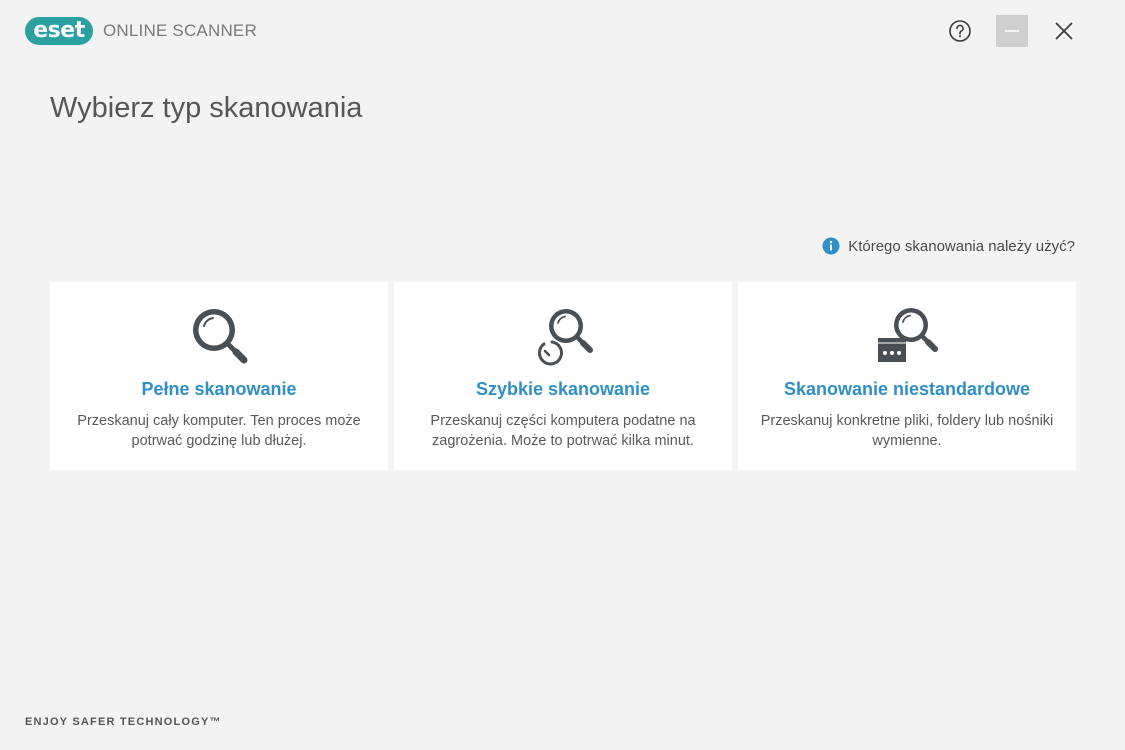  I want to click on footer-tagline: ENJOY SAFER TECHNOLOGY™, so click(123, 722).